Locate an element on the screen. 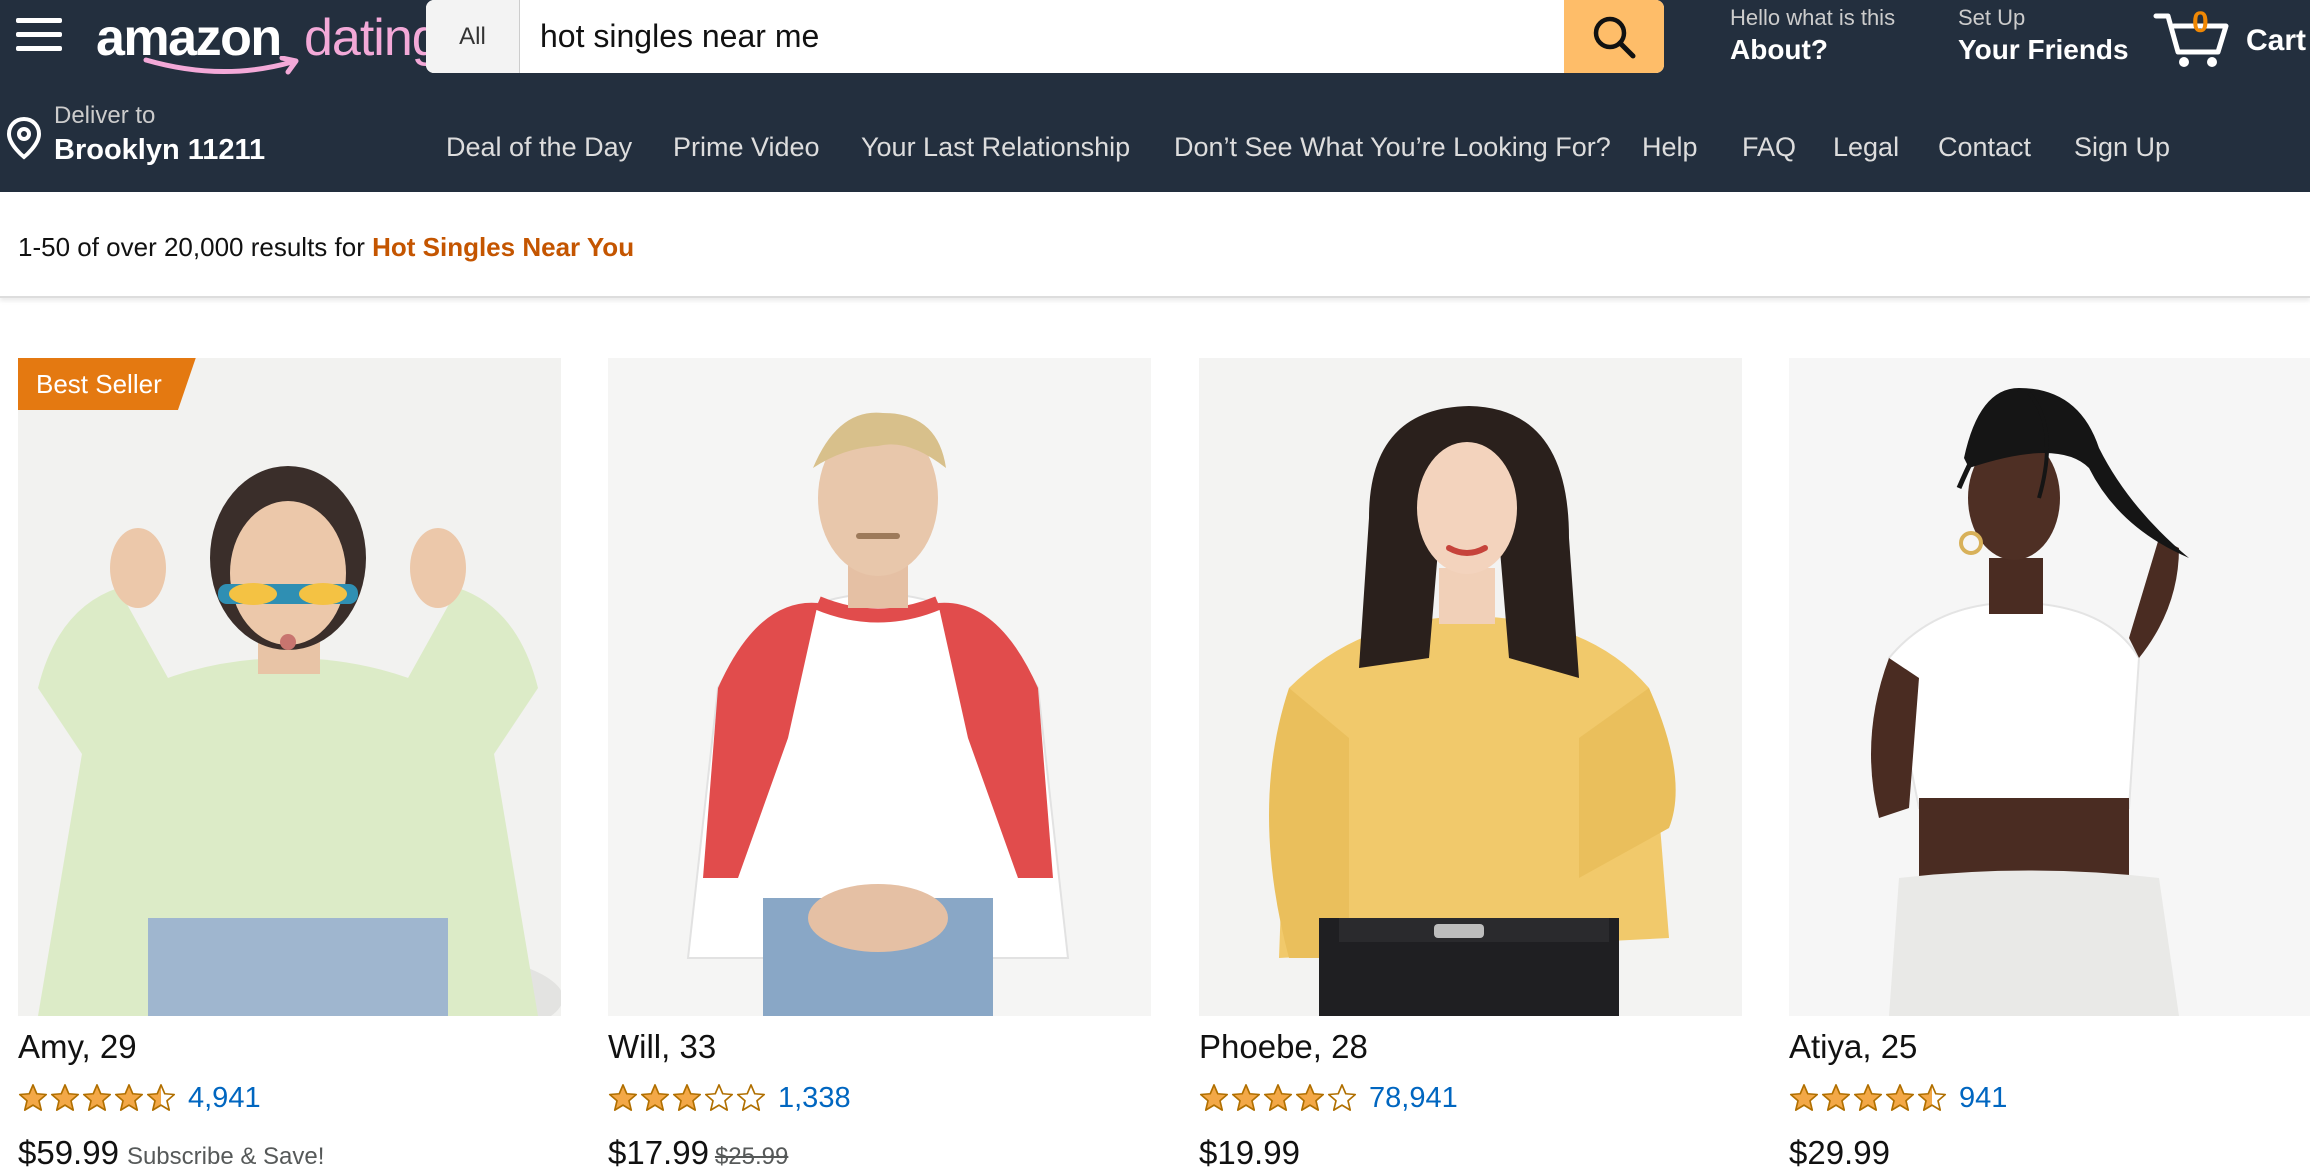 The height and width of the screenshot is (1173, 2310). menu-icon is located at coordinates (39, 35).